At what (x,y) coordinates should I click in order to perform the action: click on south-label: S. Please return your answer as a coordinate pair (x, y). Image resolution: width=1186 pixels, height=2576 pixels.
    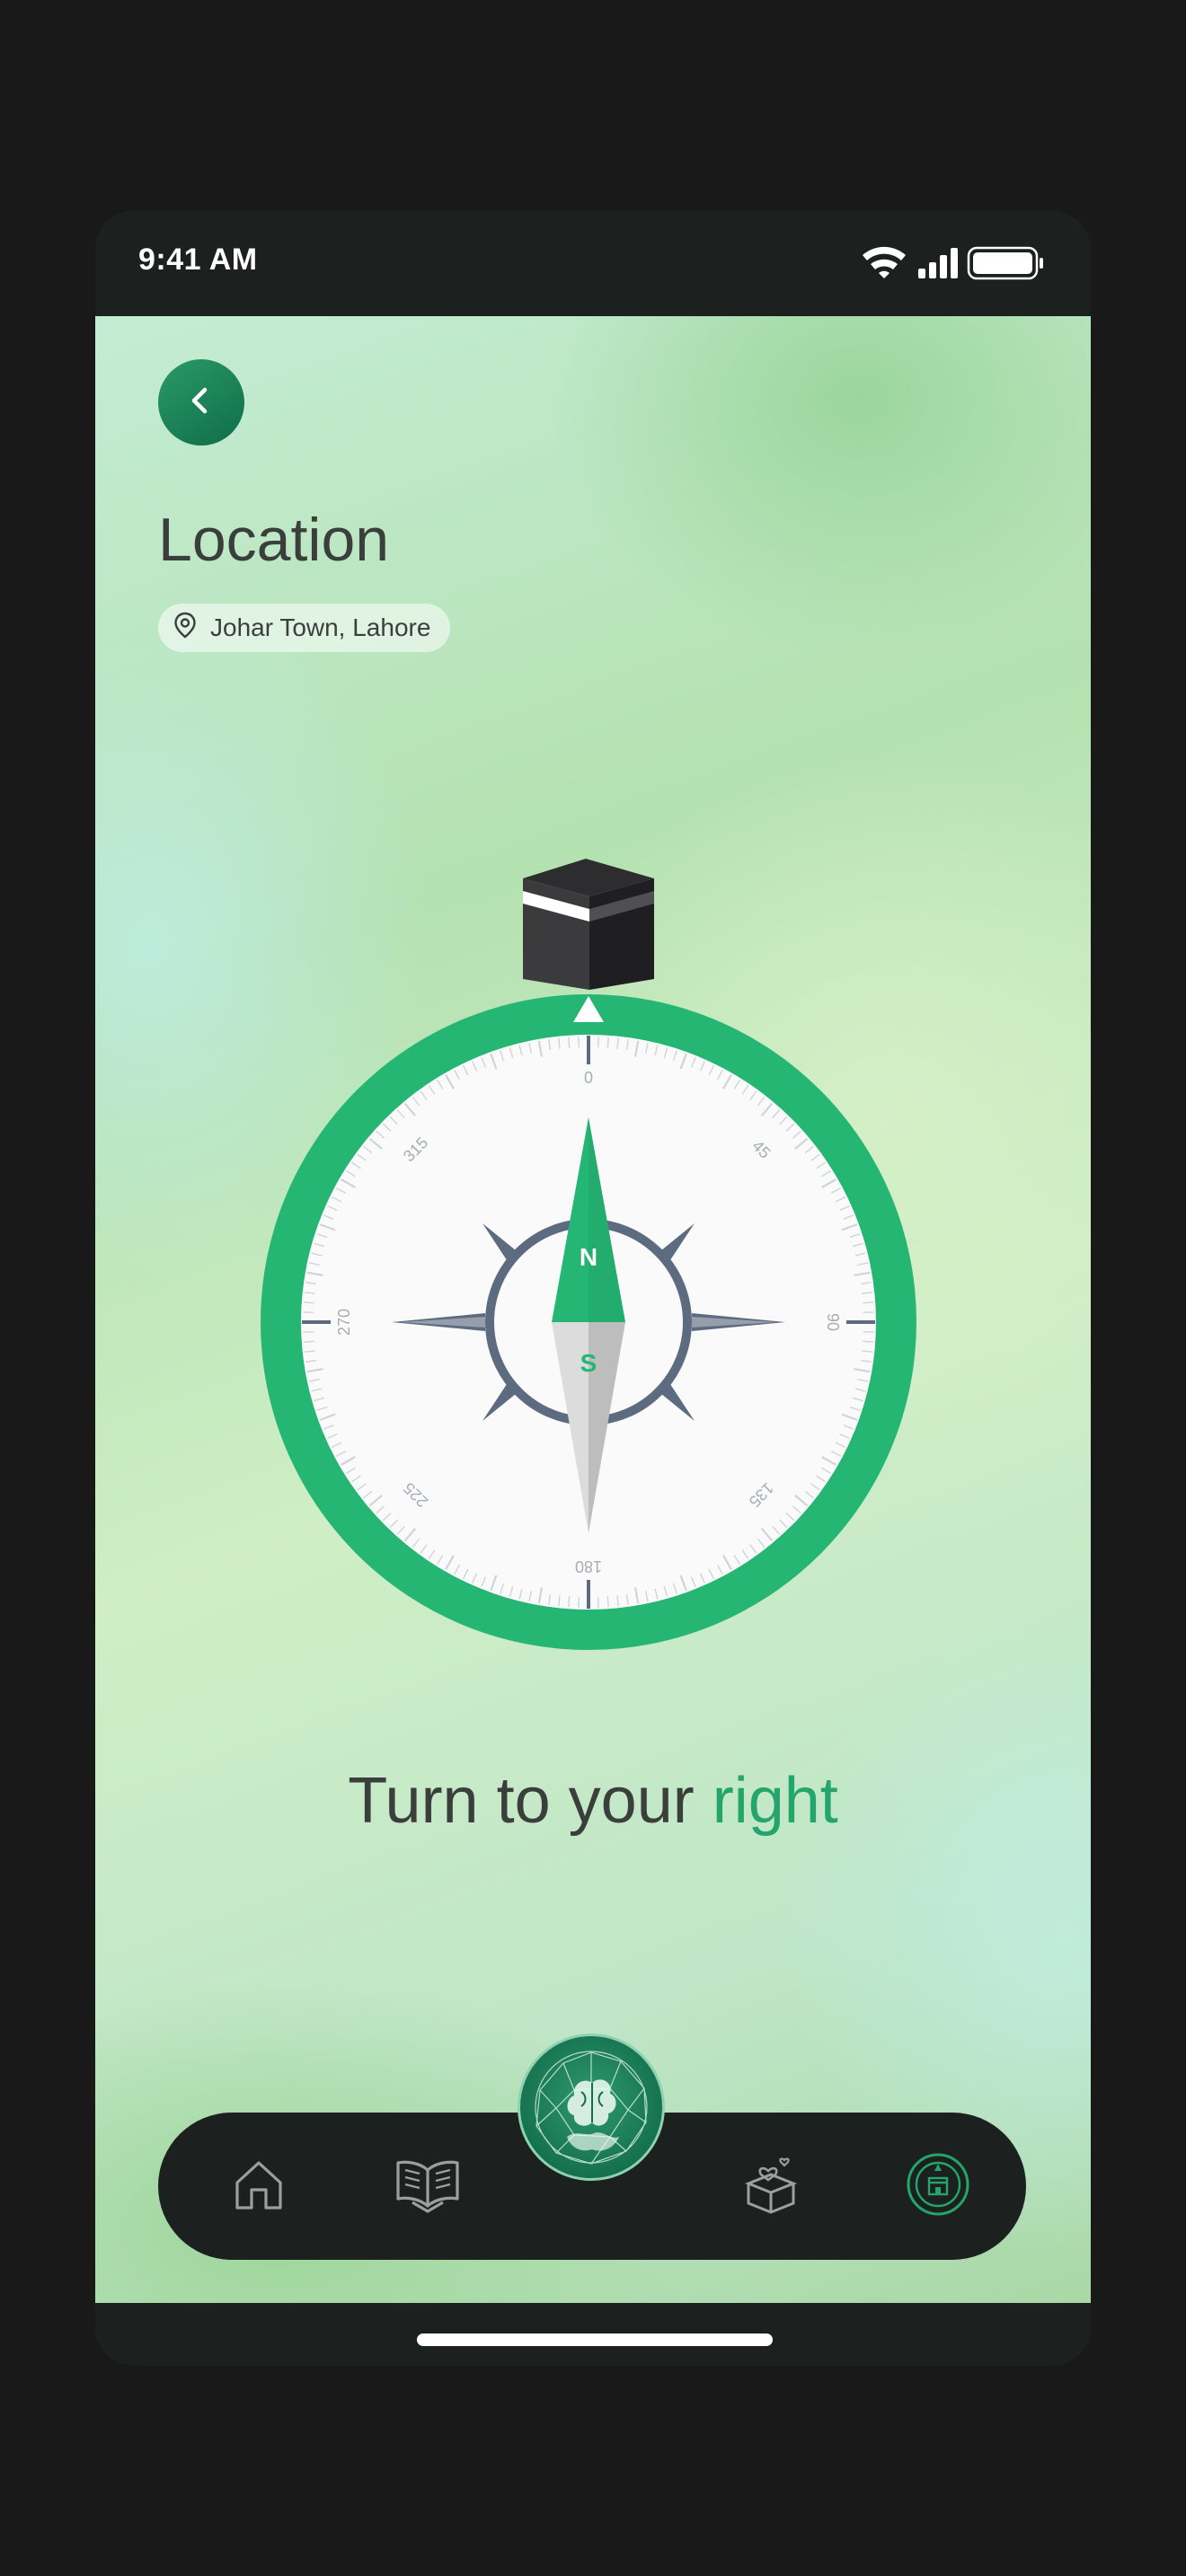
    Looking at the image, I should click on (588, 1363).